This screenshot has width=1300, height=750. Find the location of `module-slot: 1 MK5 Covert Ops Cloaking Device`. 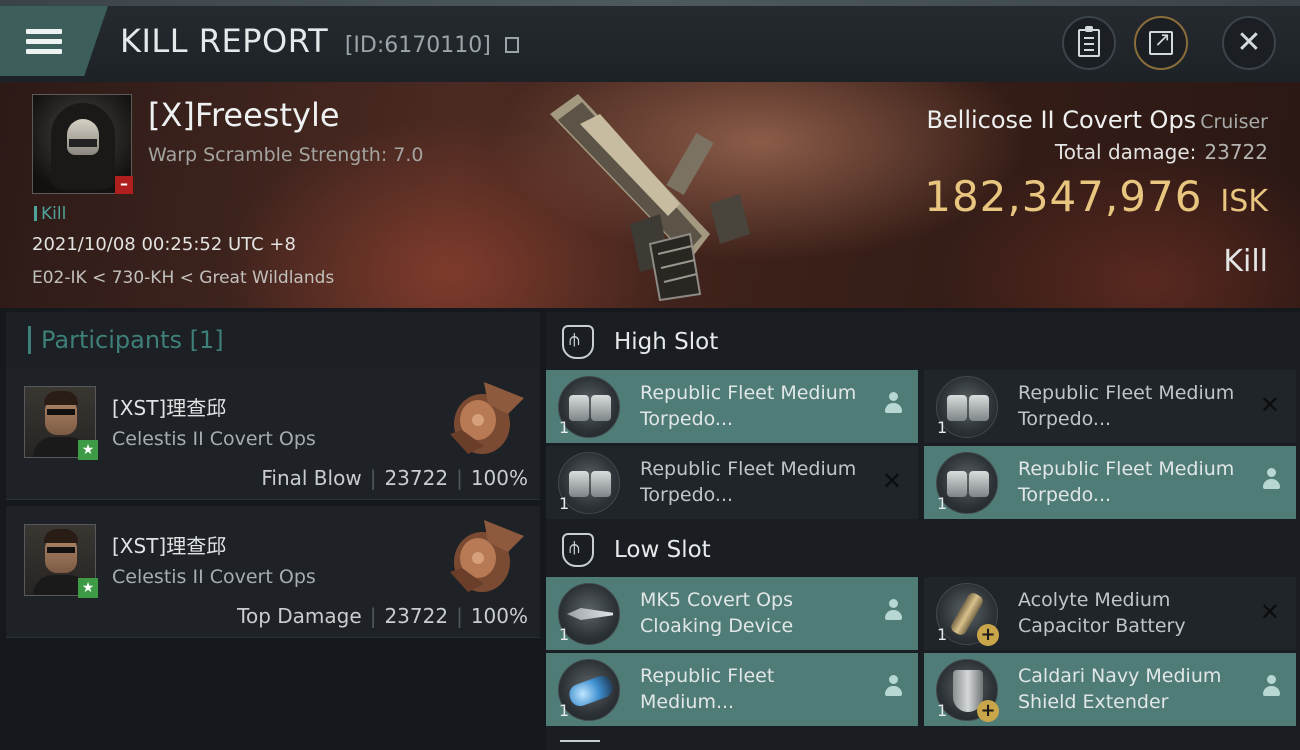

module-slot: 1 MK5 Covert Ops Cloaking Device is located at coordinates (732, 613).